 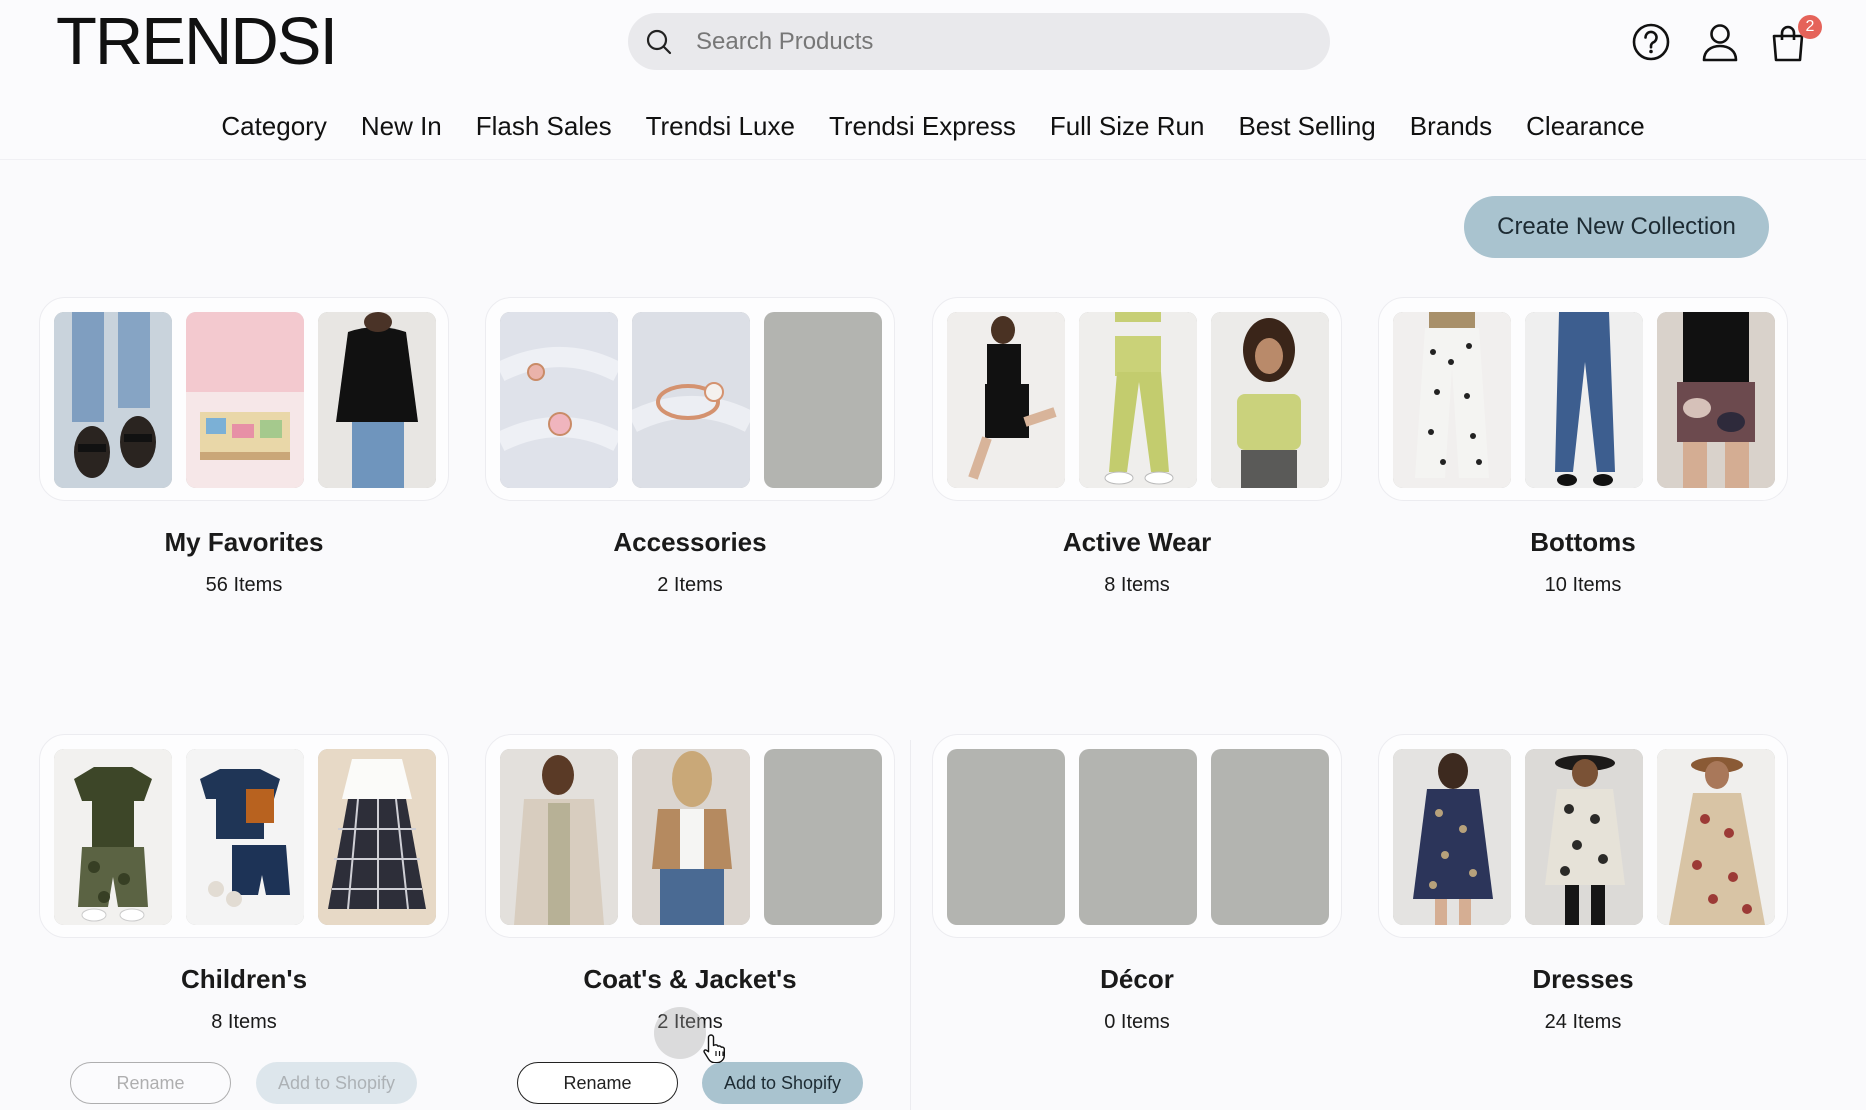 What do you see at coordinates (1583, 585) in the screenshot?
I see `collection-item-count: 10 Items` at bounding box center [1583, 585].